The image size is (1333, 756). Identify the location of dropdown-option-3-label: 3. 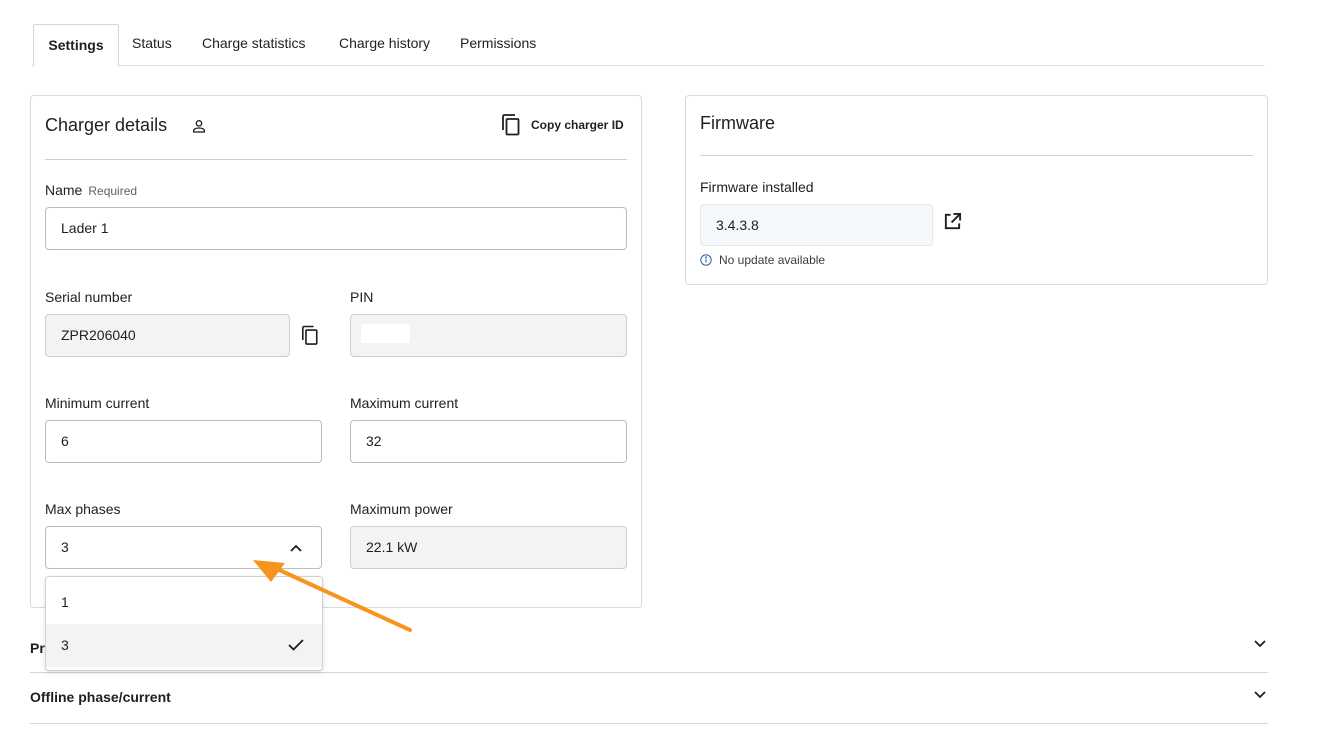
(65, 645).